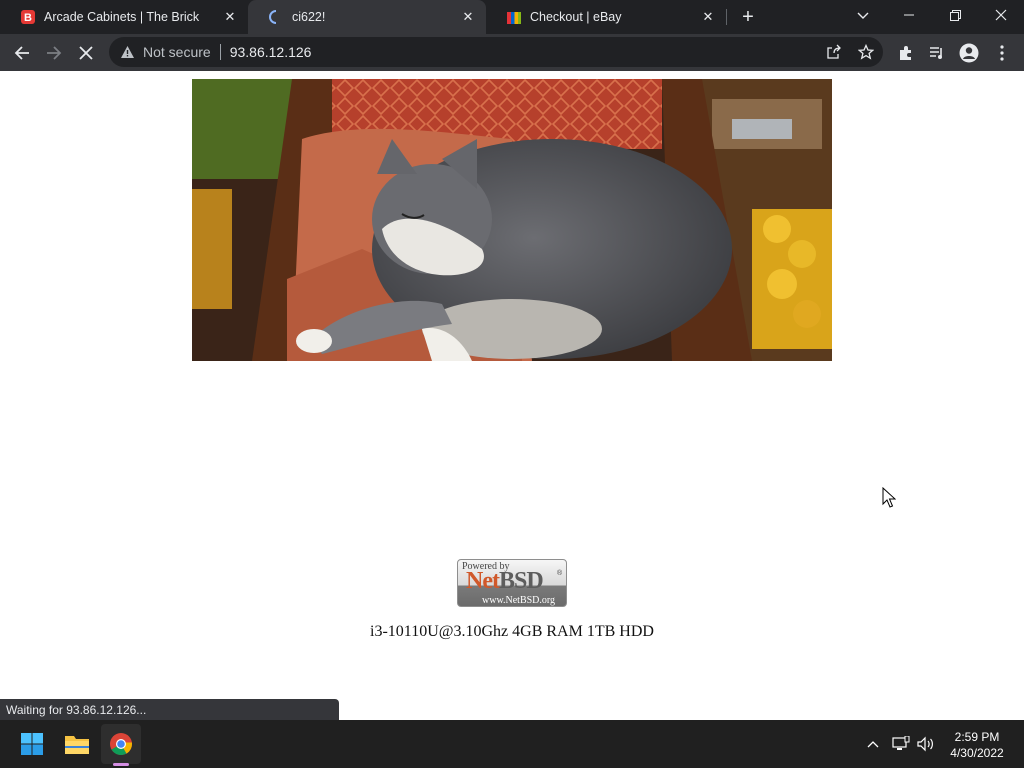  I want to click on browser-toolbar: Not secure 93.86.12.126, so click(512, 52).